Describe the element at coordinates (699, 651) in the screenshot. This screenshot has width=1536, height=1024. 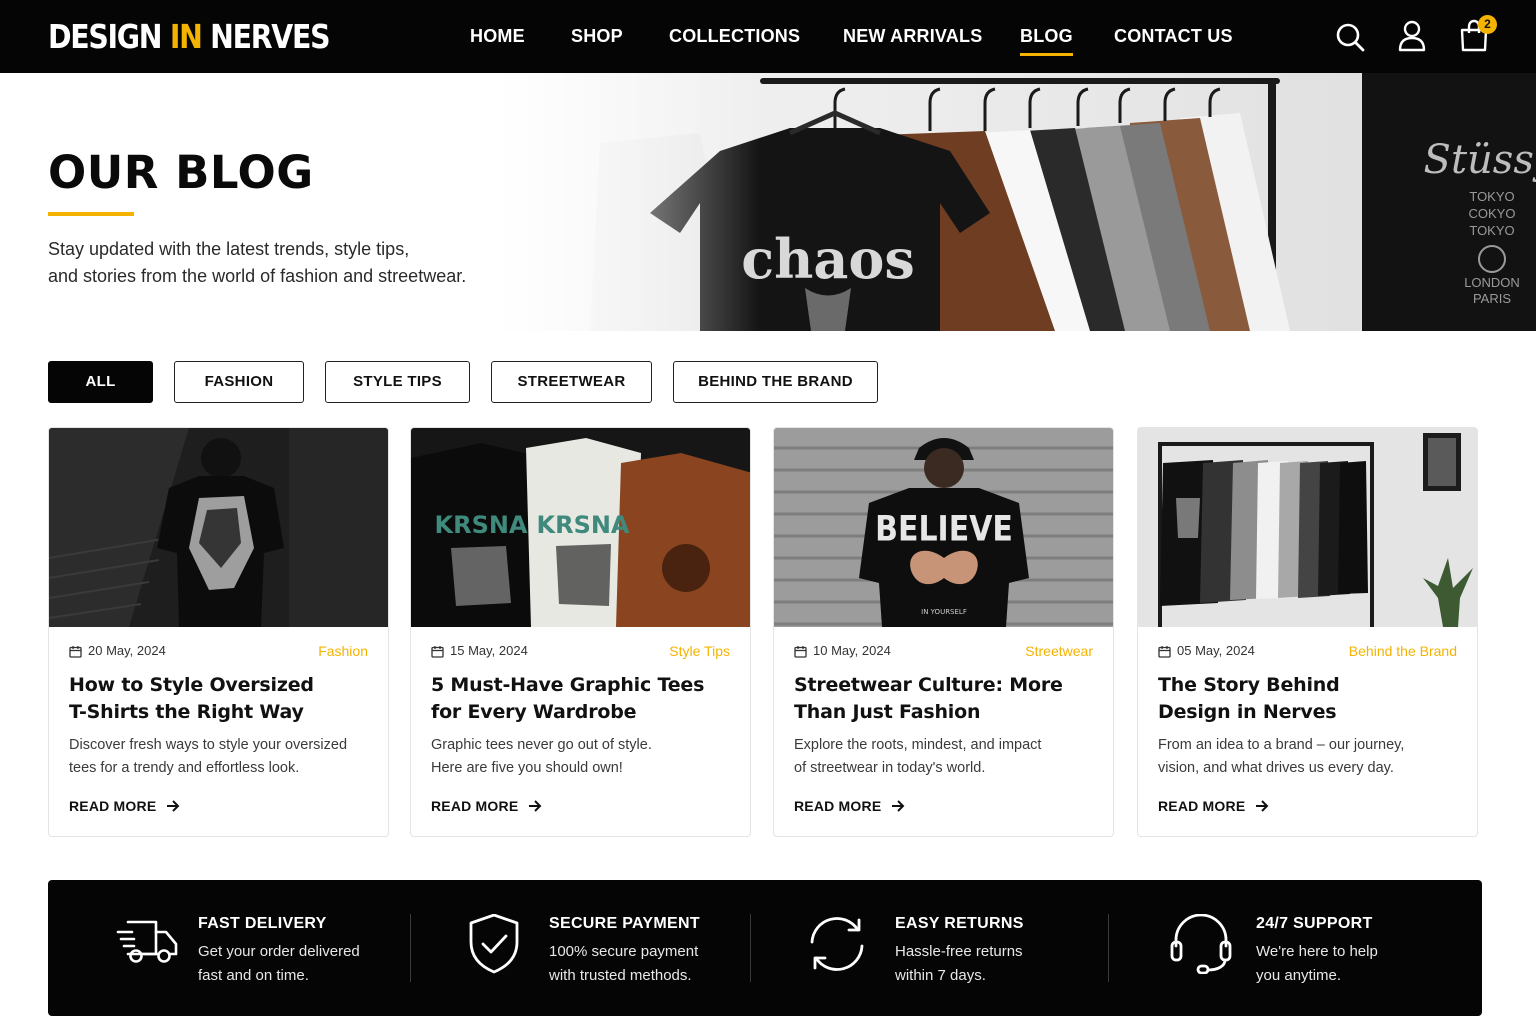
I see `post-category: Style Tips` at that location.